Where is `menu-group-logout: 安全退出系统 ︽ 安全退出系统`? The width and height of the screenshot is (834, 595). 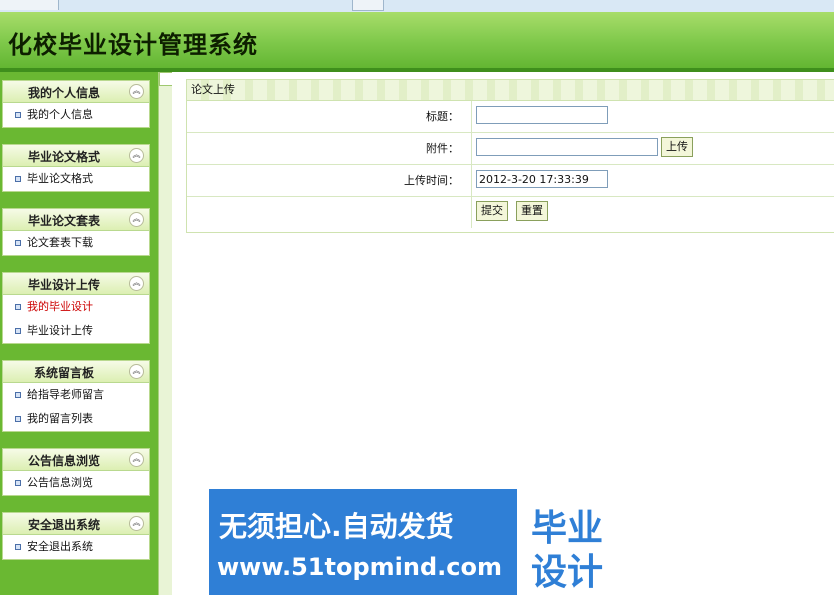
menu-group-logout: 安全退出系统 ︽ 安全退出系统 is located at coordinates (76, 536).